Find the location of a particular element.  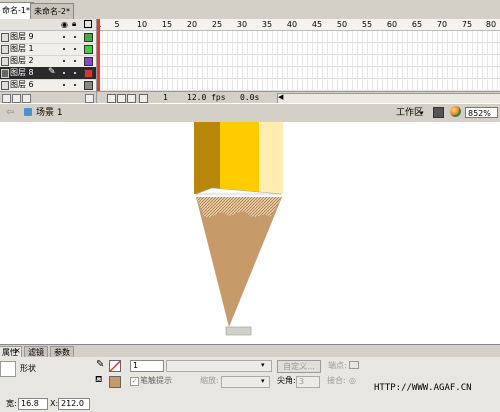

ruler-tick: 80 is located at coordinates (491, 24).